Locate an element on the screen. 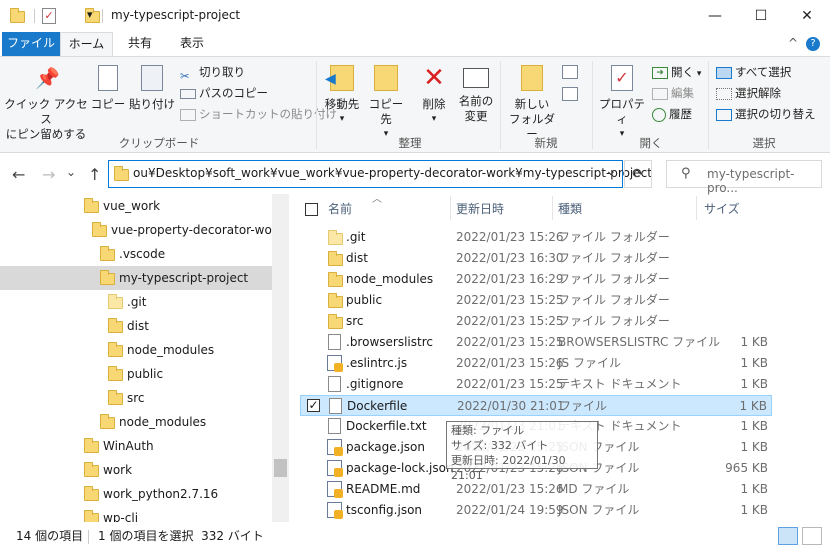 Image resolution: width=830 pixels, height=552 pixels. paste-shortcut-button: ショートカットの貼り付け is located at coordinates (258, 114).